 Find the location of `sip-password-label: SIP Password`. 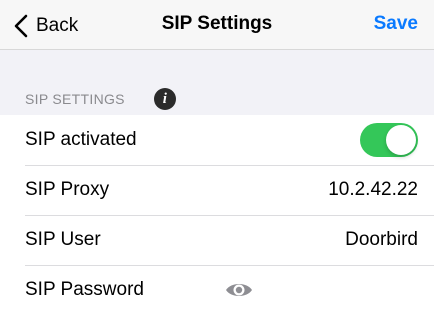

sip-password-label: SIP Password is located at coordinates (84, 289).